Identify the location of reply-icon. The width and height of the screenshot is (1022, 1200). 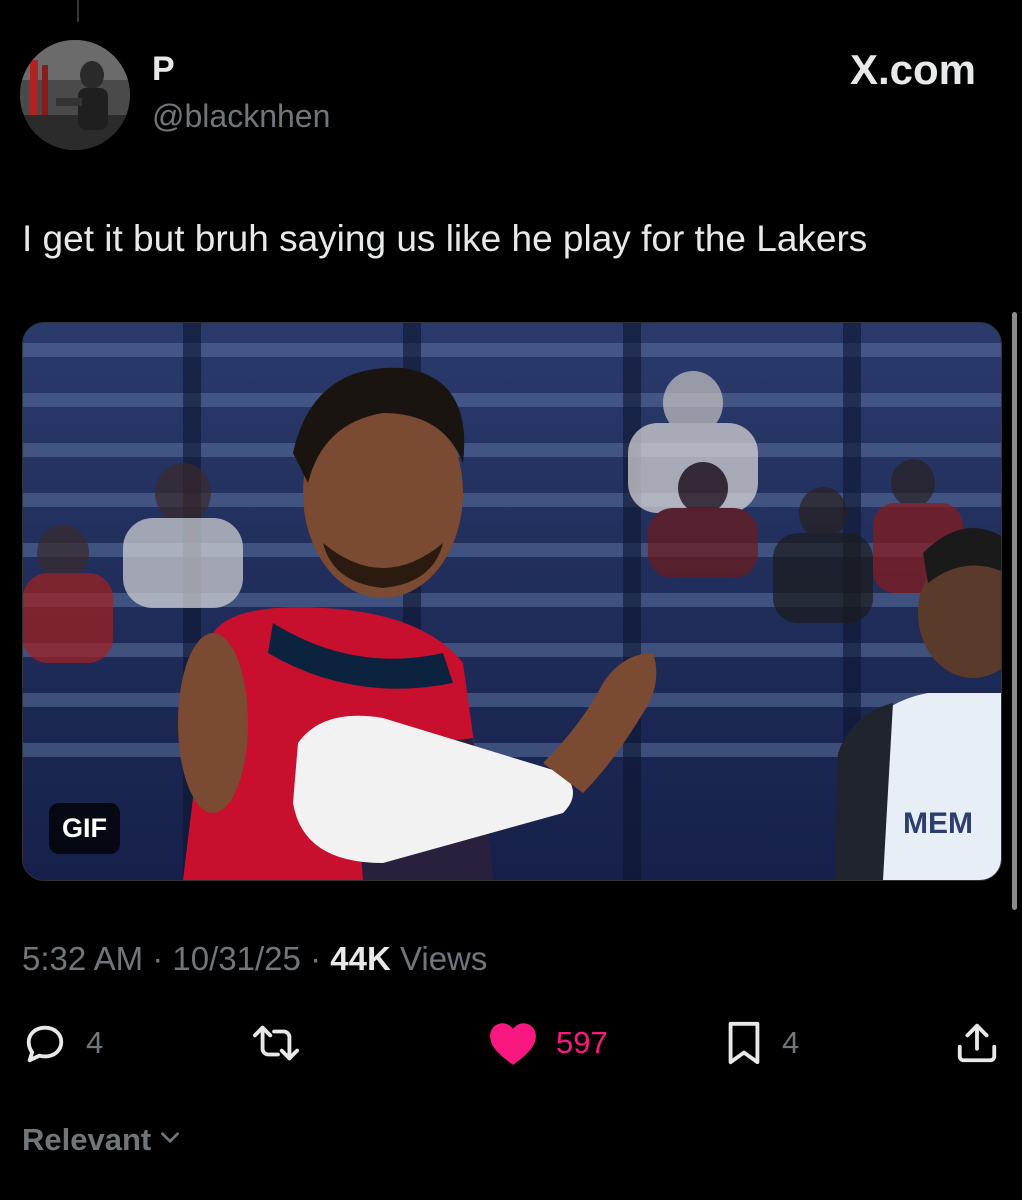
(45, 1043).